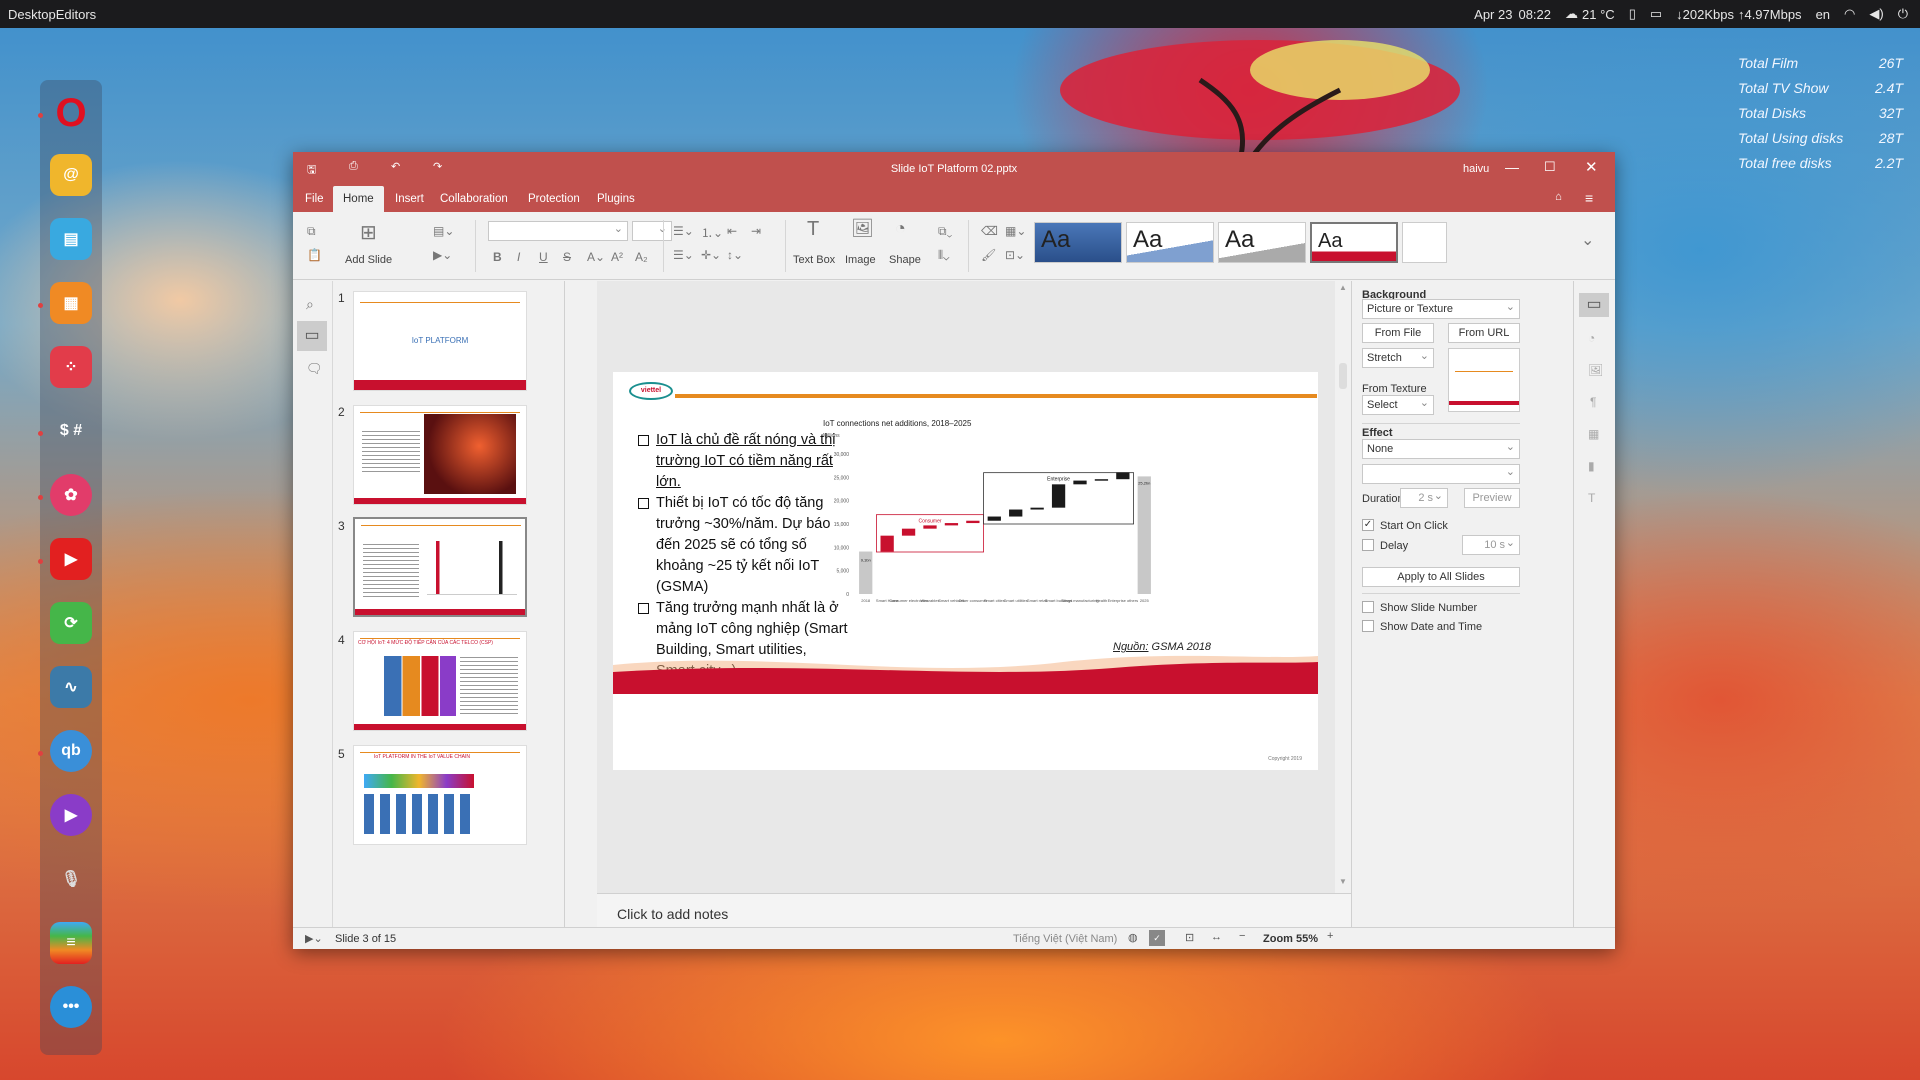 The width and height of the screenshot is (1920, 1080). I want to click on apply-to-all-slides-button: Apply to All Slides, so click(1441, 577).